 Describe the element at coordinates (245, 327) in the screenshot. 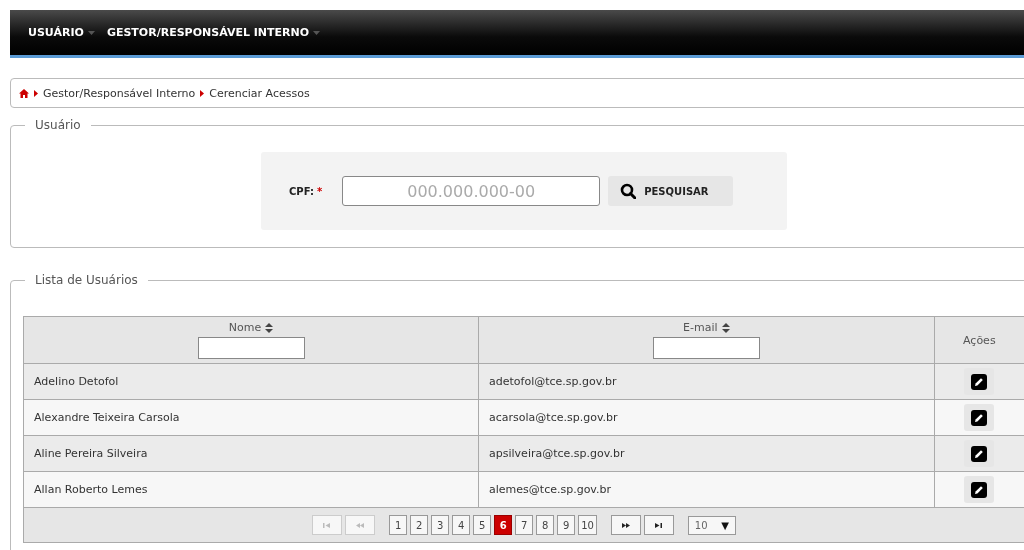

I see `column-title: Nome` at that location.